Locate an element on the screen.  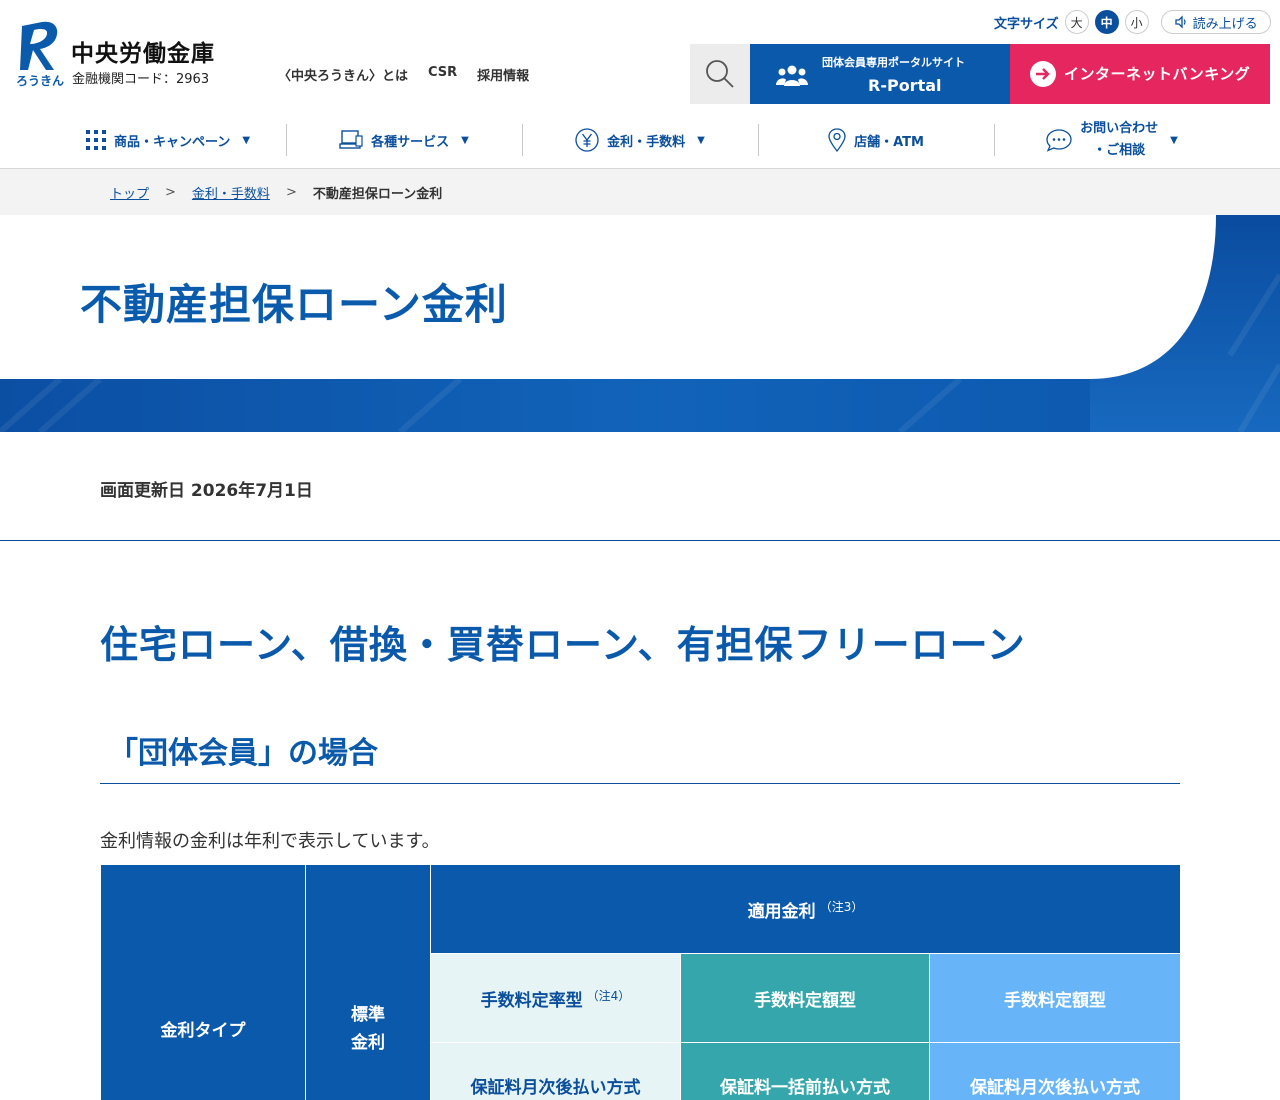
bank-code: 金融機関コード：2963 is located at coordinates (141, 79).